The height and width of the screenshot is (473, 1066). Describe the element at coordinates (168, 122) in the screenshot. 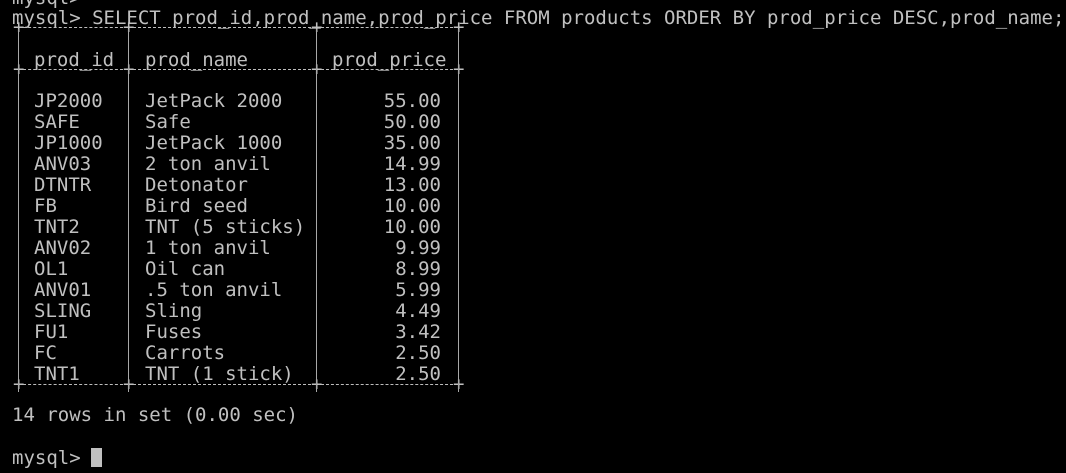

I see `cell-prod-name: Safe` at that location.